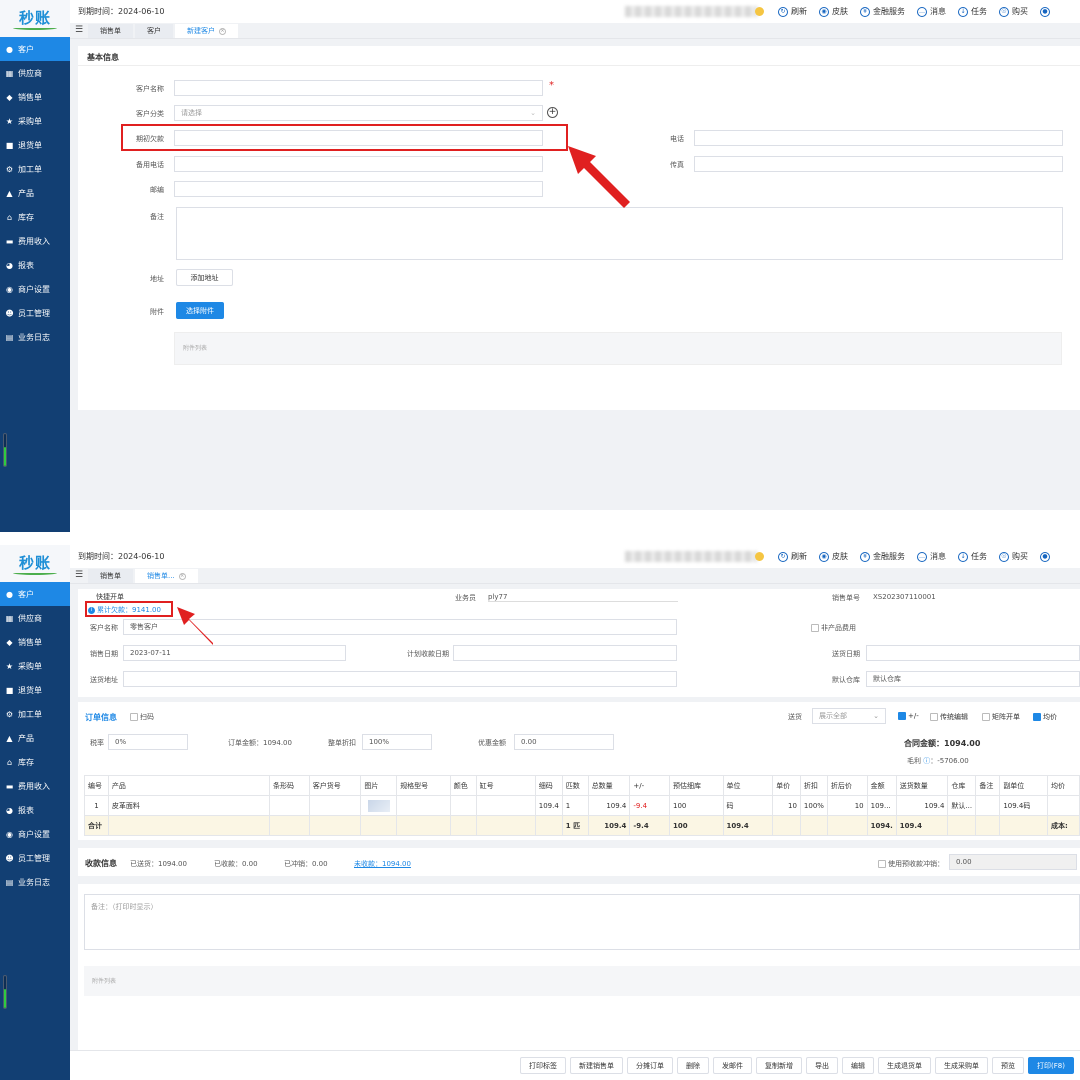  What do you see at coordinates (1045, 717) in the screenshot?
I see `avg-checkbox: 均价` at bounding box center [1045, 717].